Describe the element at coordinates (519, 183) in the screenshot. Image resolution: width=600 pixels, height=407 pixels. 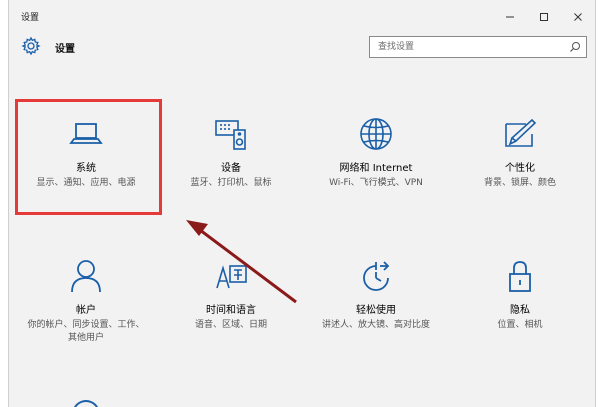
I see `tile-personalization-desc: 背景、锁屏、颜色` at that location.